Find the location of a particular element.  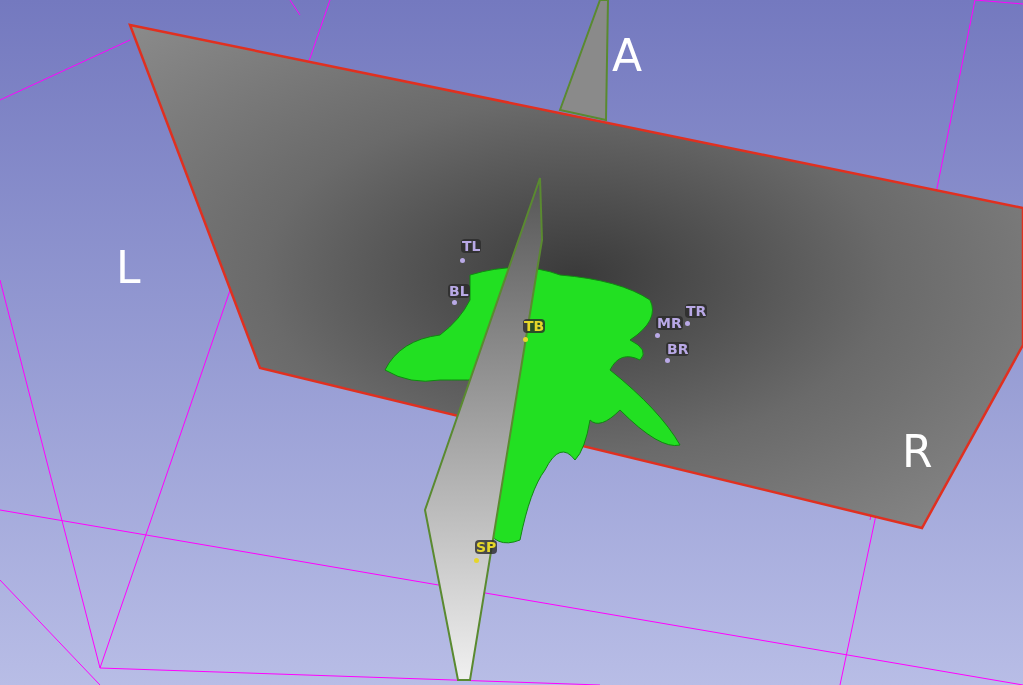

orientation-label: A is located at coordinates (627, 56).